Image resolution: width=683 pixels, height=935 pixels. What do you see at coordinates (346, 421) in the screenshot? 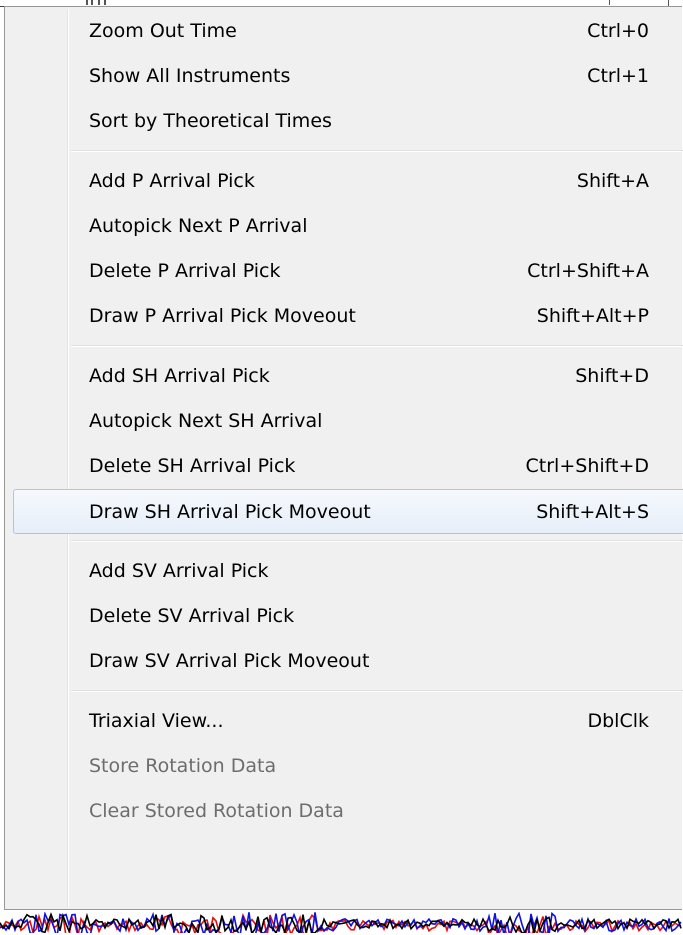
I see `menu-item-autopick-next-sh-arrival: Autopick Next SH Arrival` at bounding box center [346, 421].